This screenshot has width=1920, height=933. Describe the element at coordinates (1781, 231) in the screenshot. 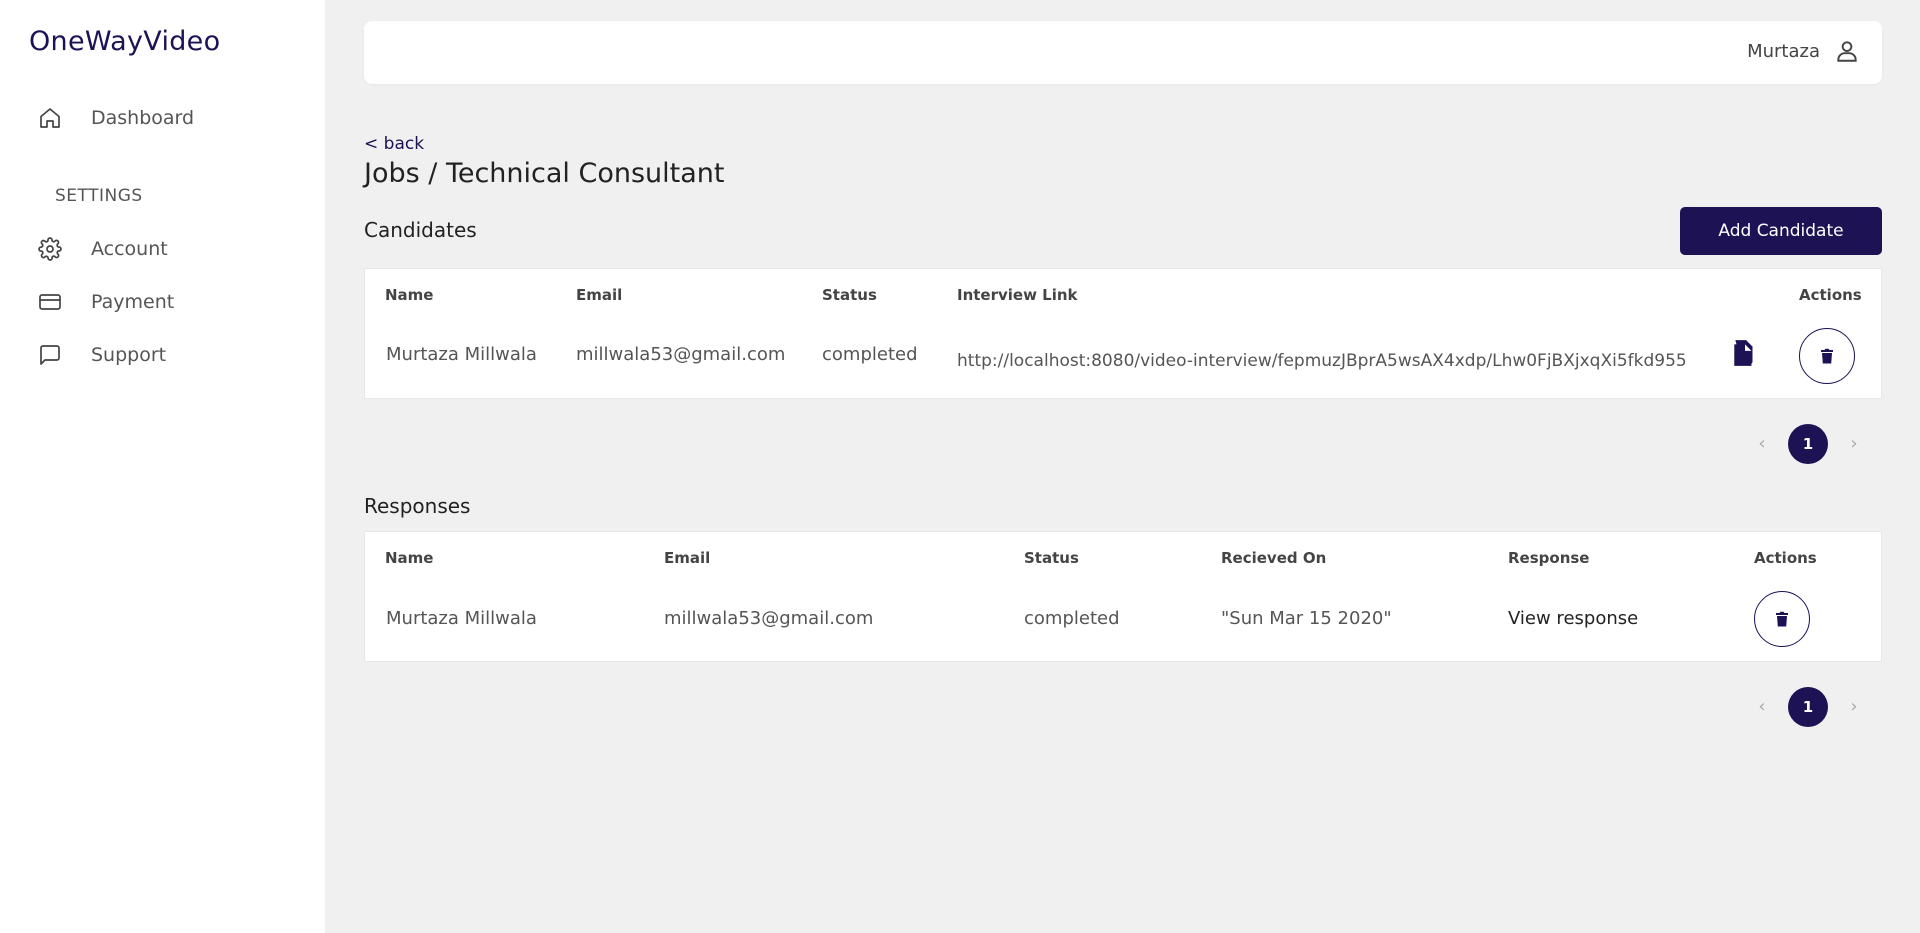

I see `add-candidate-button: Add Candidate` at that location.